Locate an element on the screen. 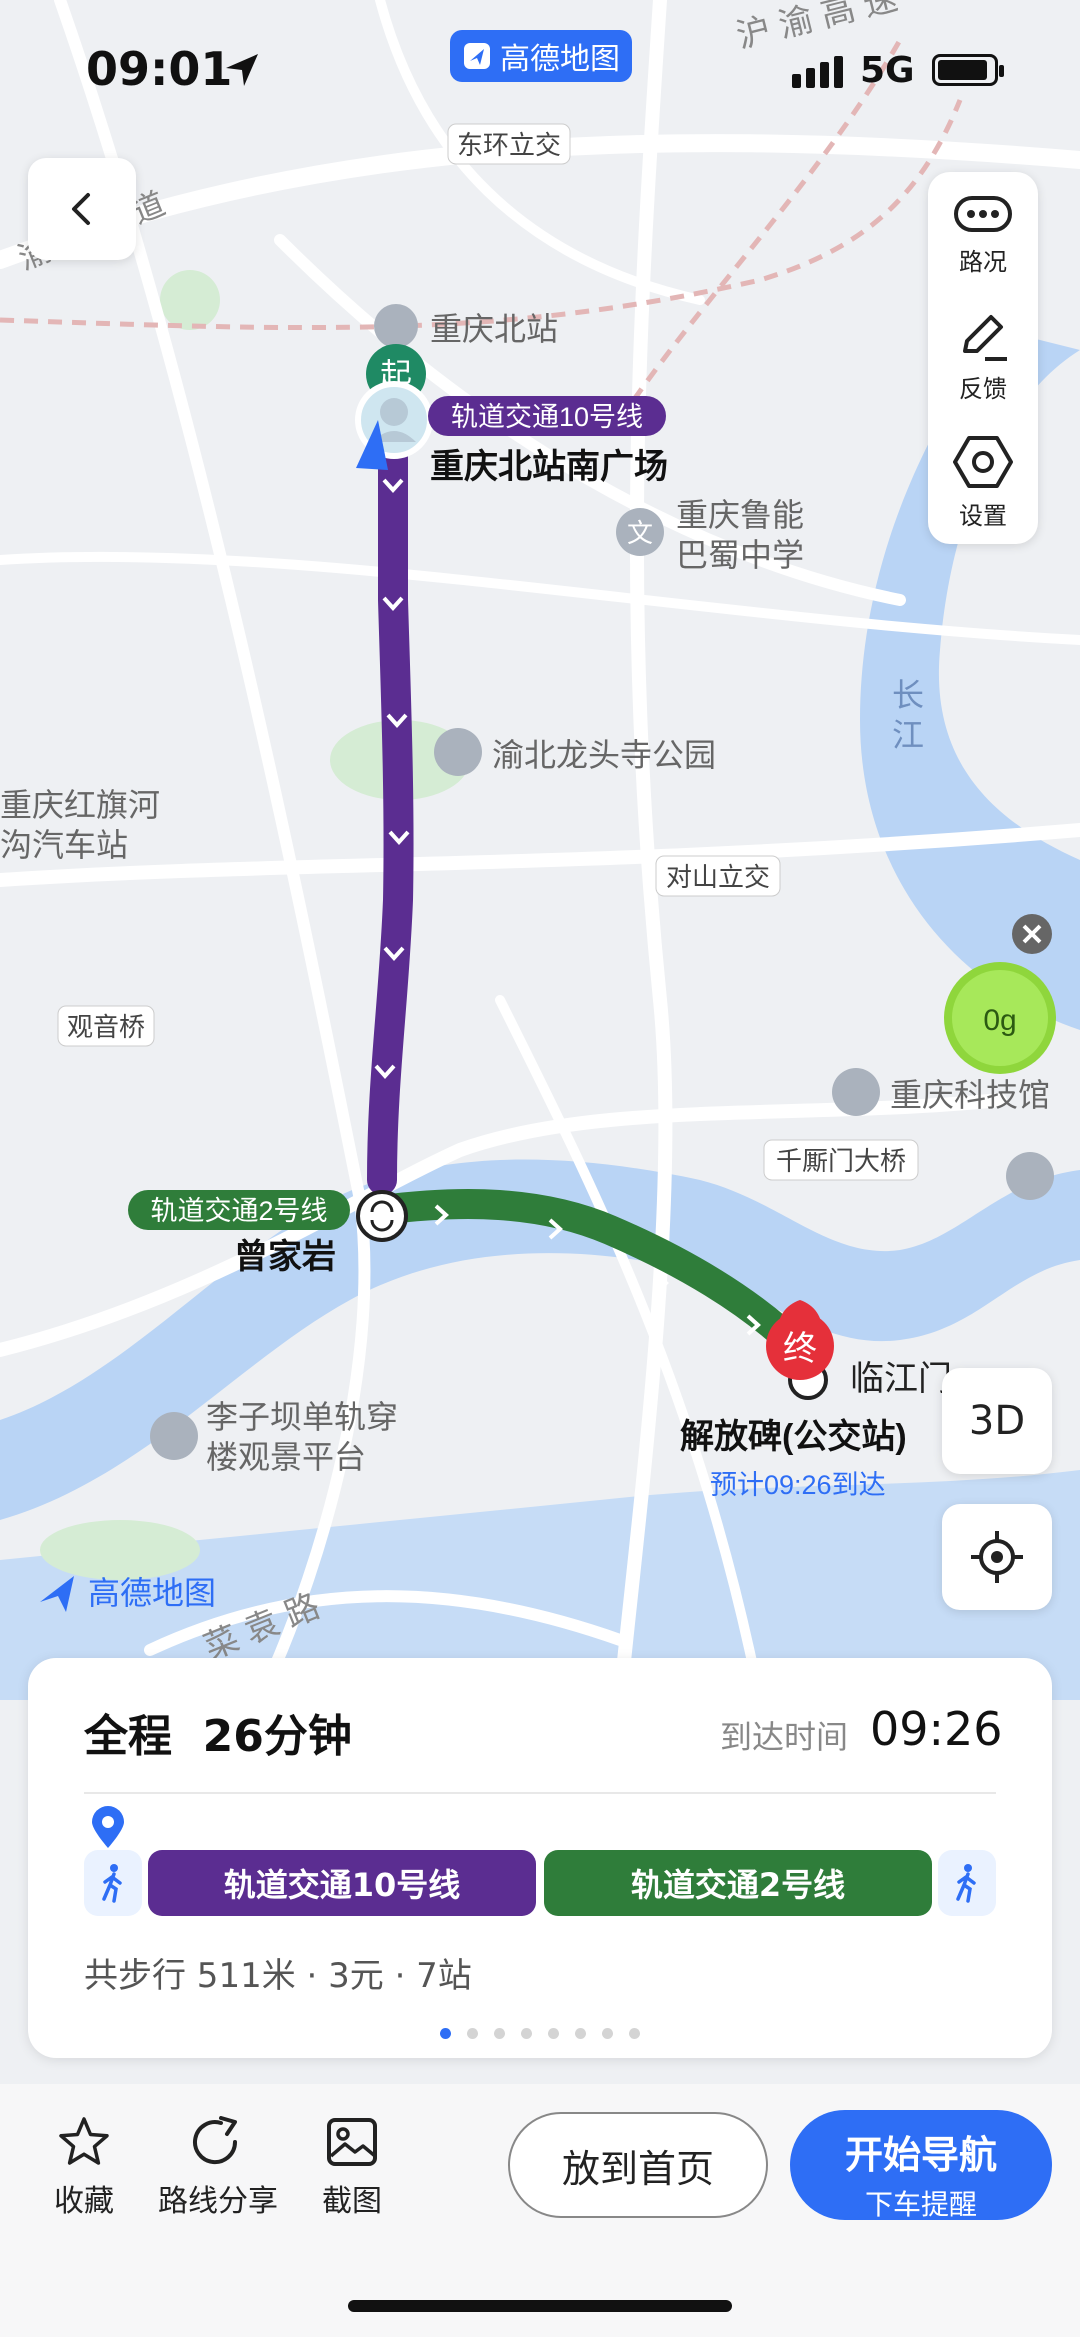 This screenshot has height=2337, width=1080. walk-segment-end is located at coordinates (967, 1883).